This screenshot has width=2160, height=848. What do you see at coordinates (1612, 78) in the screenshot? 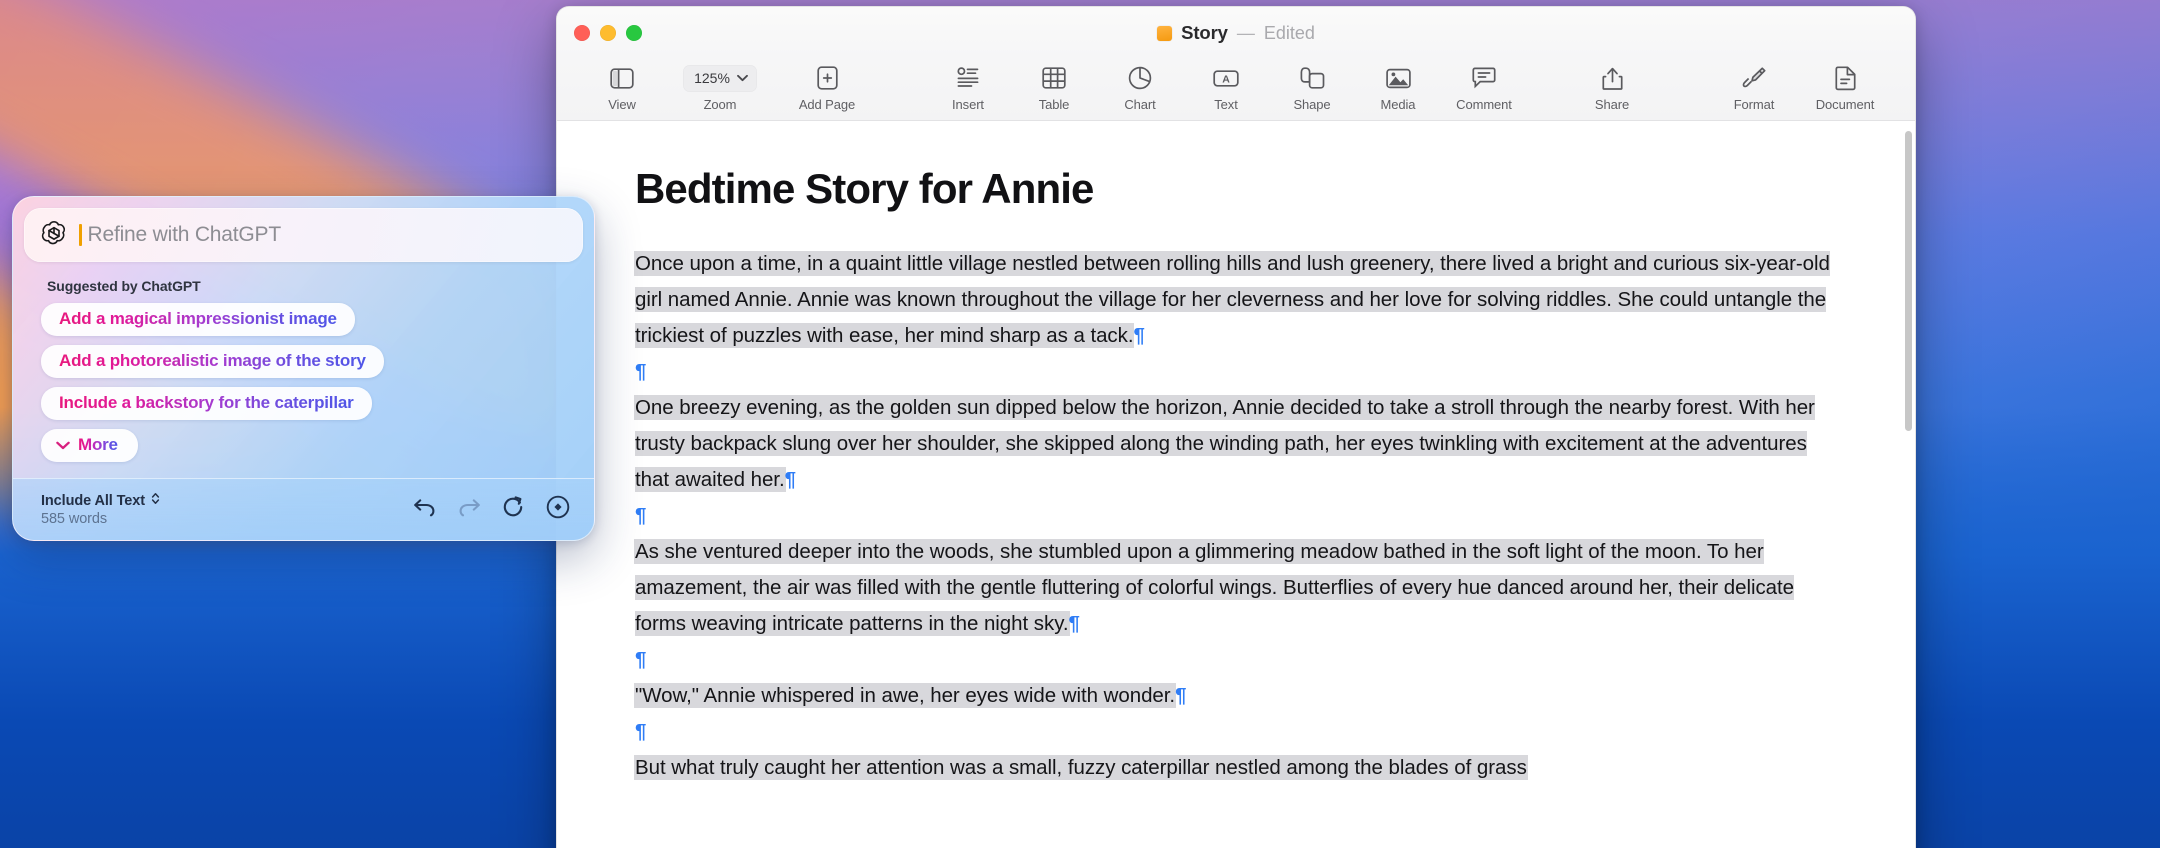
I see `share-icon` at bounding box center [1612, 78].